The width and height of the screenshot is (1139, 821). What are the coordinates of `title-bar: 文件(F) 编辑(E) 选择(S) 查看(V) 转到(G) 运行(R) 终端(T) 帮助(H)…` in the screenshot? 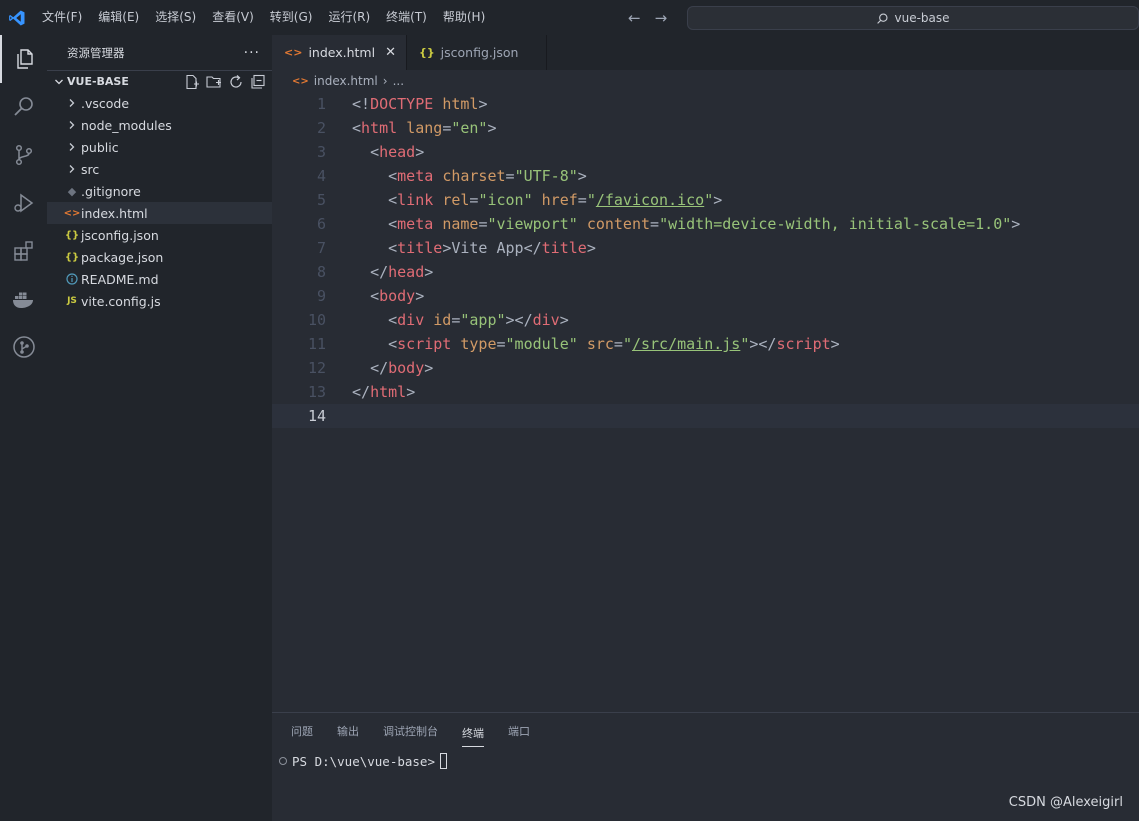 It's located at (569, 17).